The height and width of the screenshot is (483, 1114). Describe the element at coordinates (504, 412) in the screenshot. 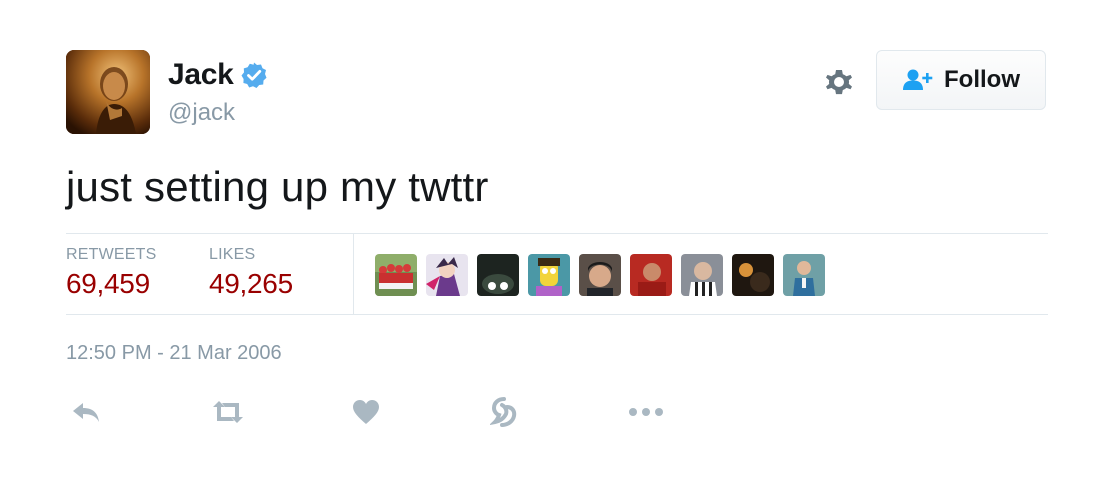

I see `moments-icon` at that location.